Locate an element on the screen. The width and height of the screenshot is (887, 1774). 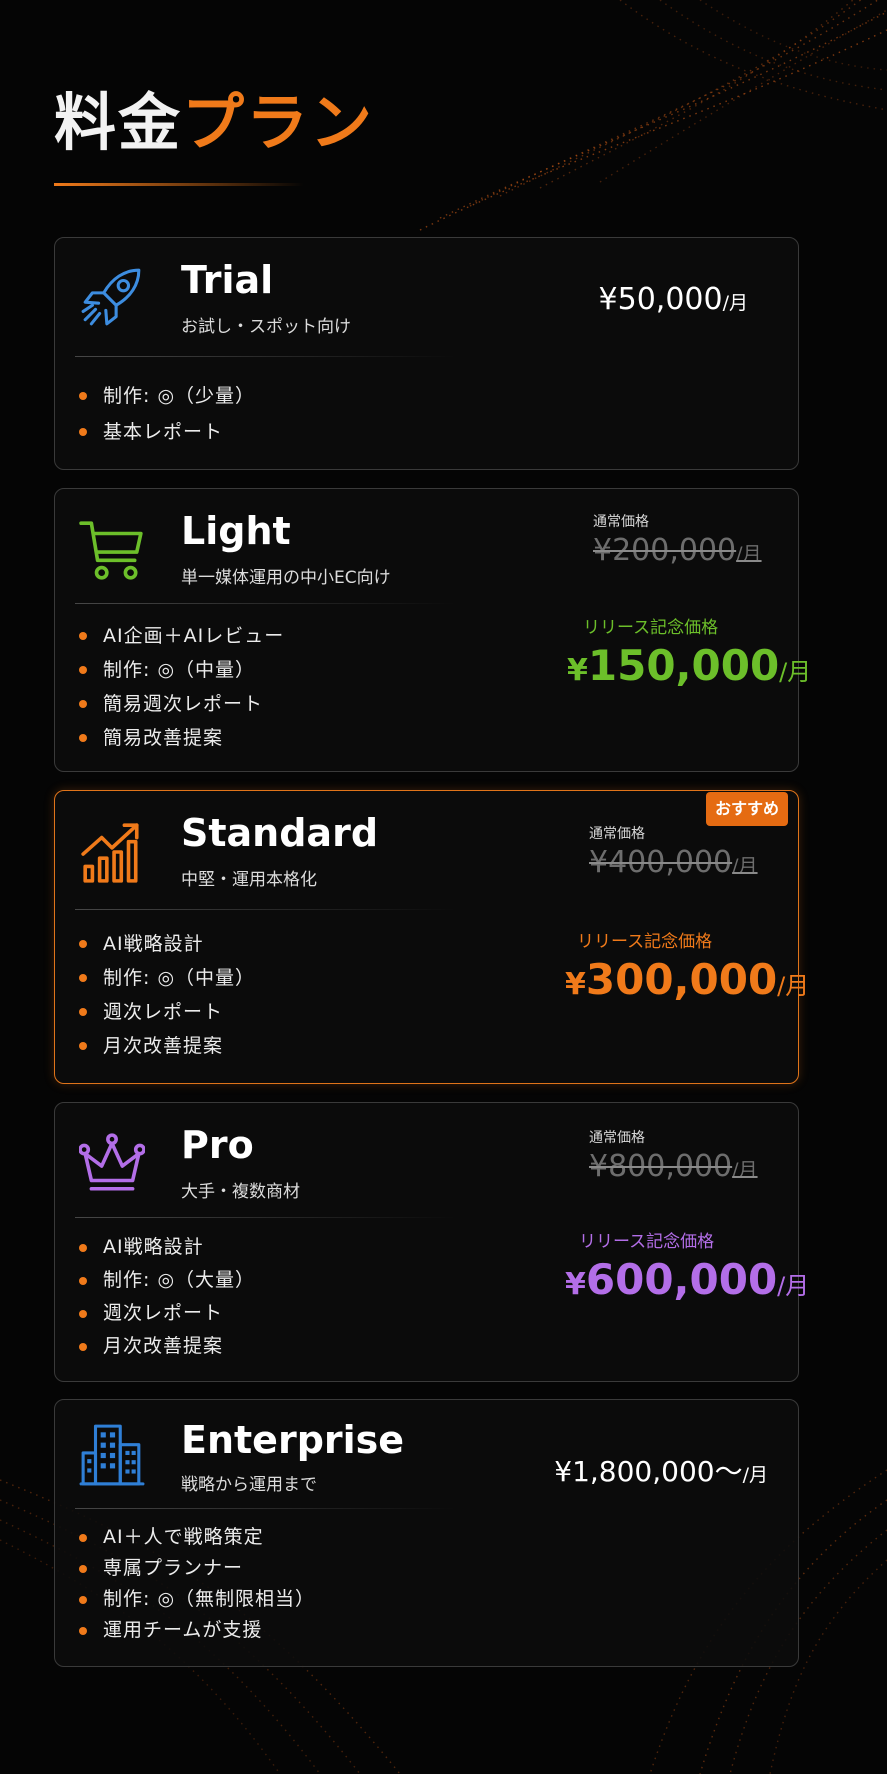
regular-price: ¥800,000/月 is located at coordinates (673, 1166).